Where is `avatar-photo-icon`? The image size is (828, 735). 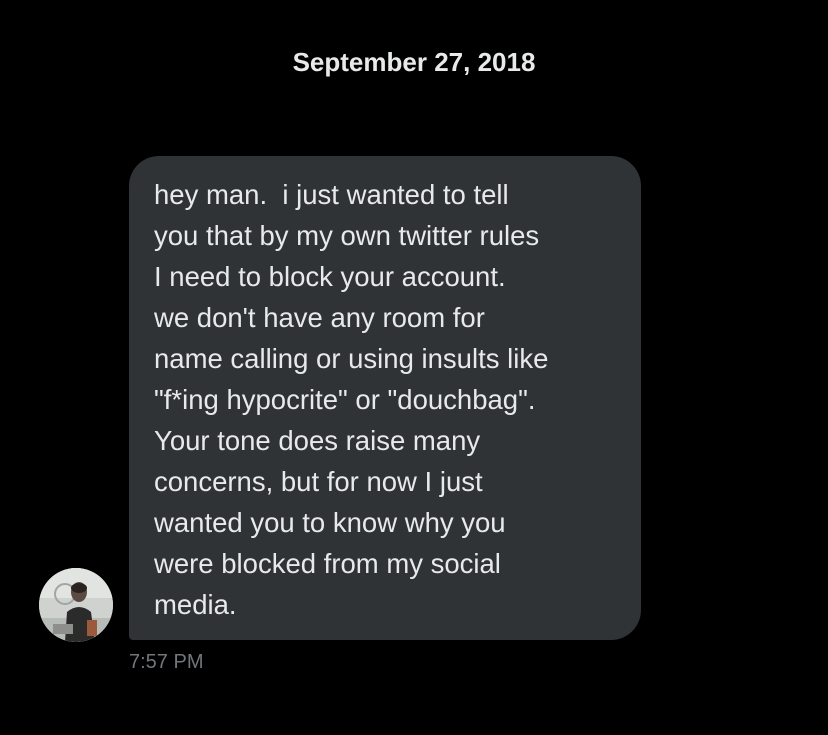 avatar-photo-icon is located at coordinates (76, 605).